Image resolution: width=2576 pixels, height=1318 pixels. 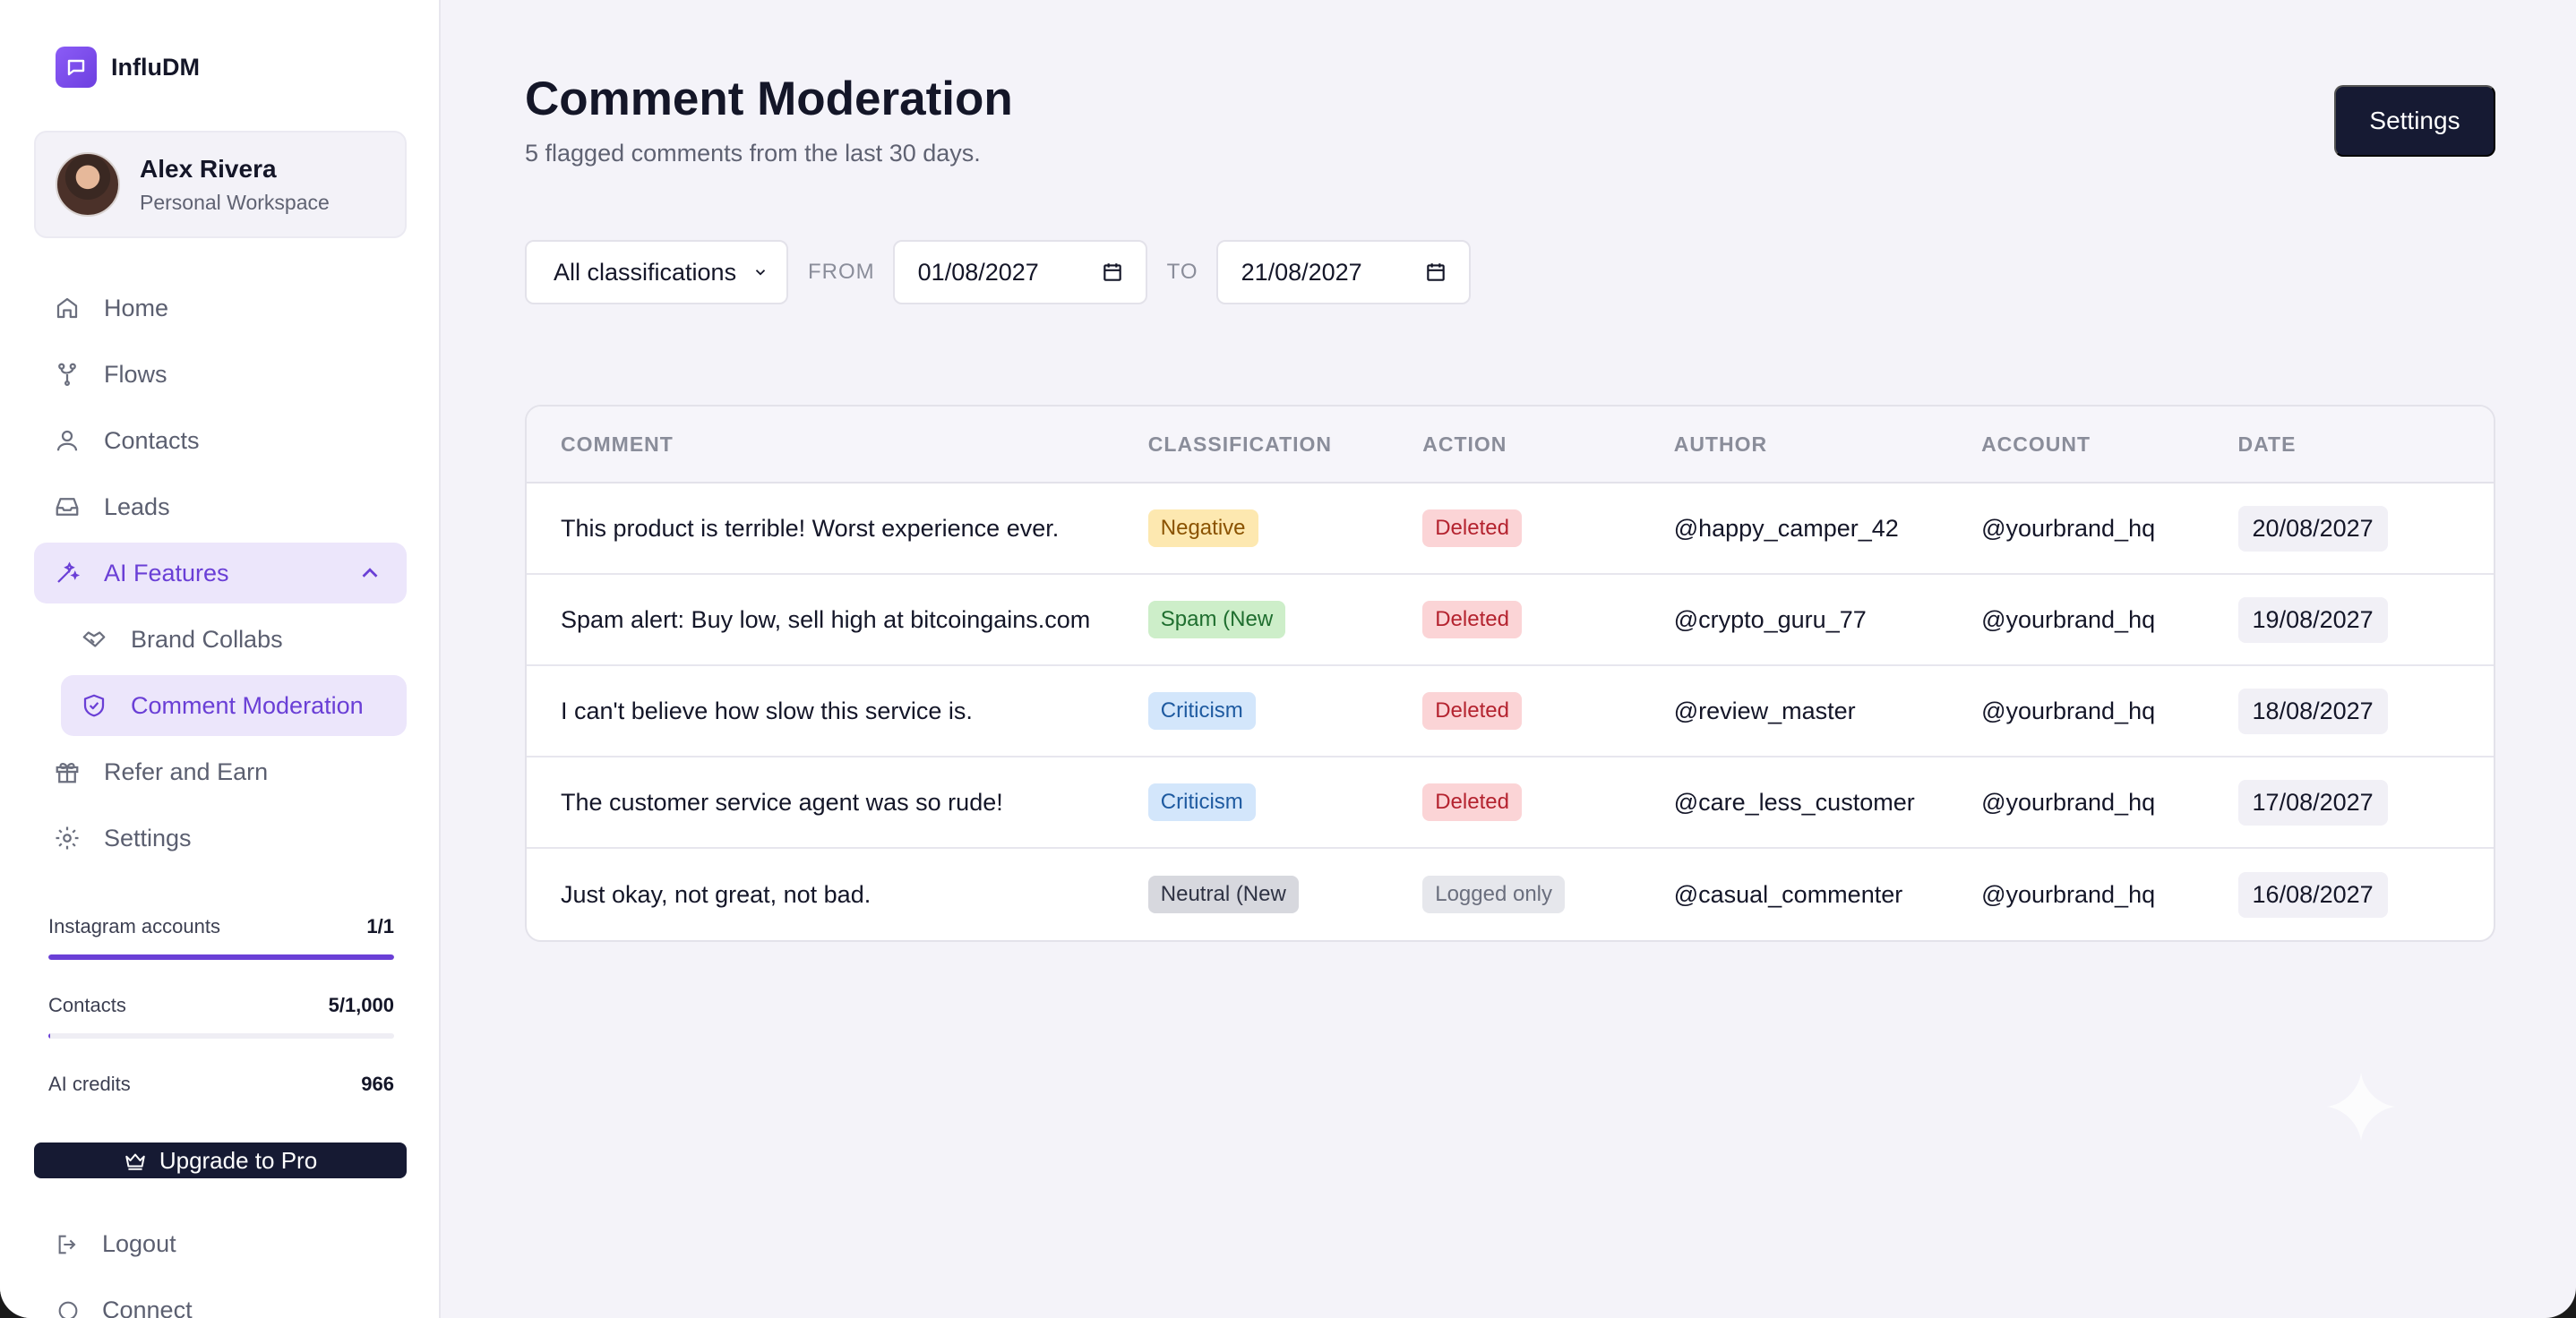 I want to click on sidebar-item-label: AI Features, so click(x=166, y=572).